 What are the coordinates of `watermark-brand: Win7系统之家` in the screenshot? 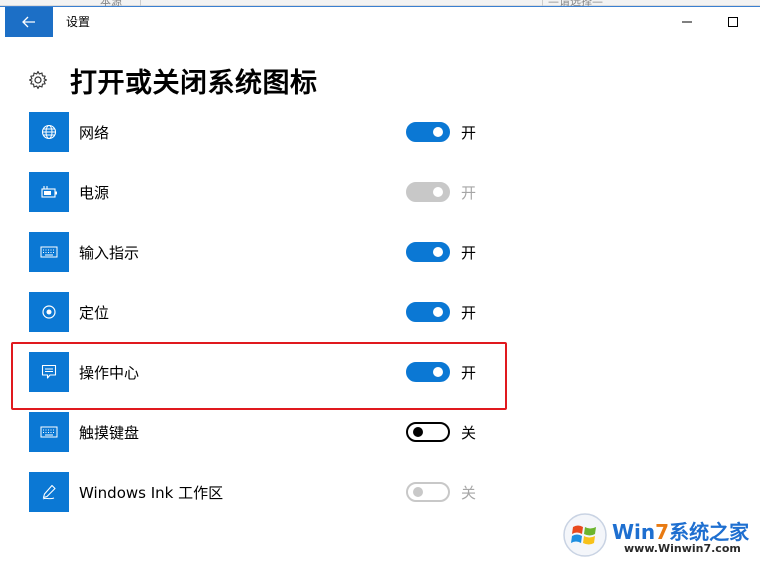 It's located at (680, 530).